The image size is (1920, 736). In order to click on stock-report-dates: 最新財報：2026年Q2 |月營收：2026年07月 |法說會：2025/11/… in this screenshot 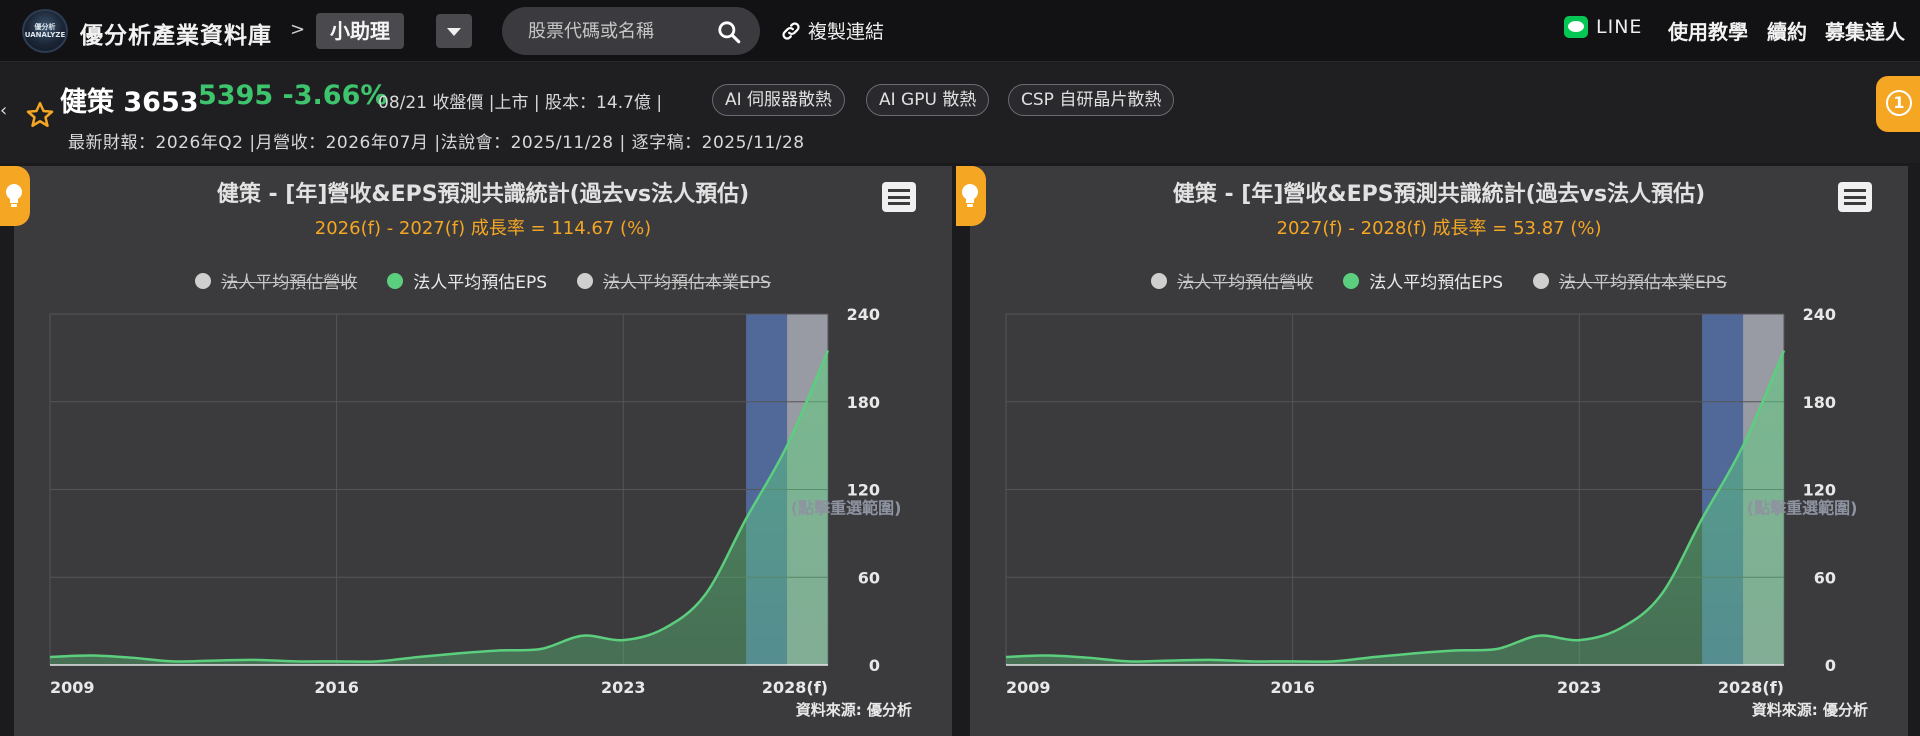, I will do `click(436, 143)`.